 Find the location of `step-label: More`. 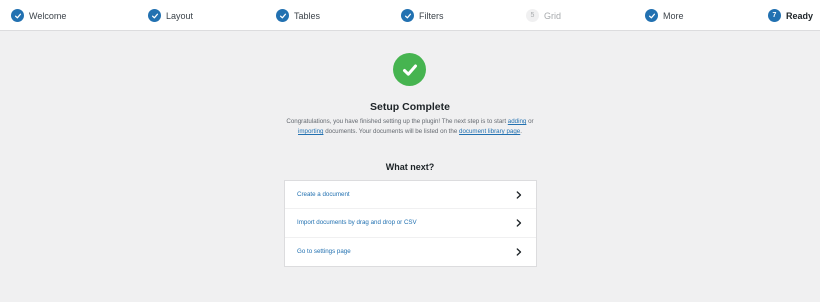

step-label: More is located at coordinates (673, 15).